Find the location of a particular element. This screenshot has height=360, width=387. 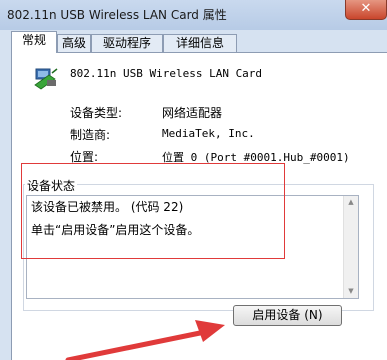

title-bar: 802.11n USB Wireless LAN Card 属性 ✕ is located at coordinates (193, 15).